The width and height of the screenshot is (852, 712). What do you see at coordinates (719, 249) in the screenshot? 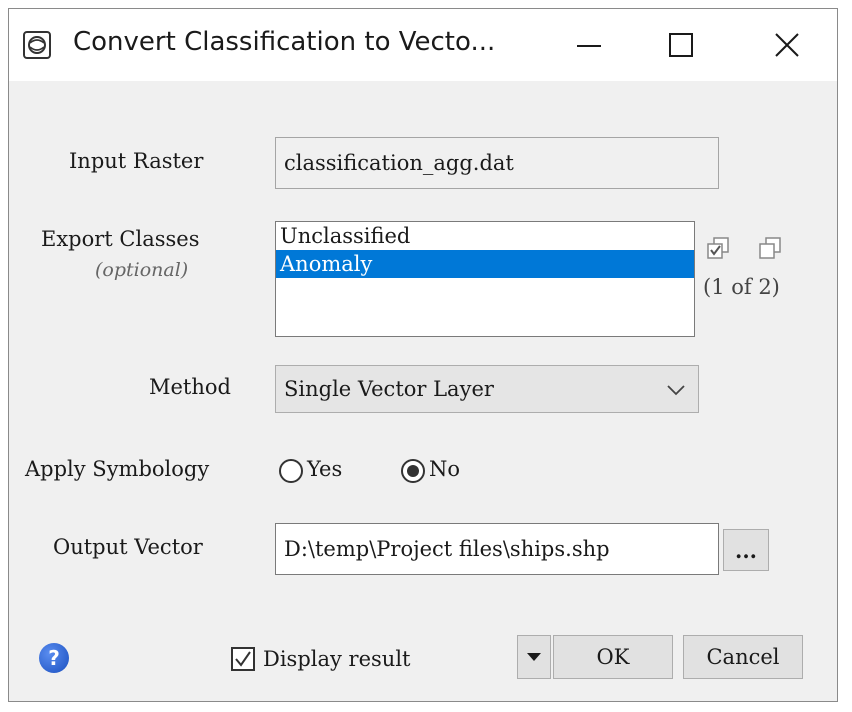
I see `select-all-icon` at bounding box center [719, 249].